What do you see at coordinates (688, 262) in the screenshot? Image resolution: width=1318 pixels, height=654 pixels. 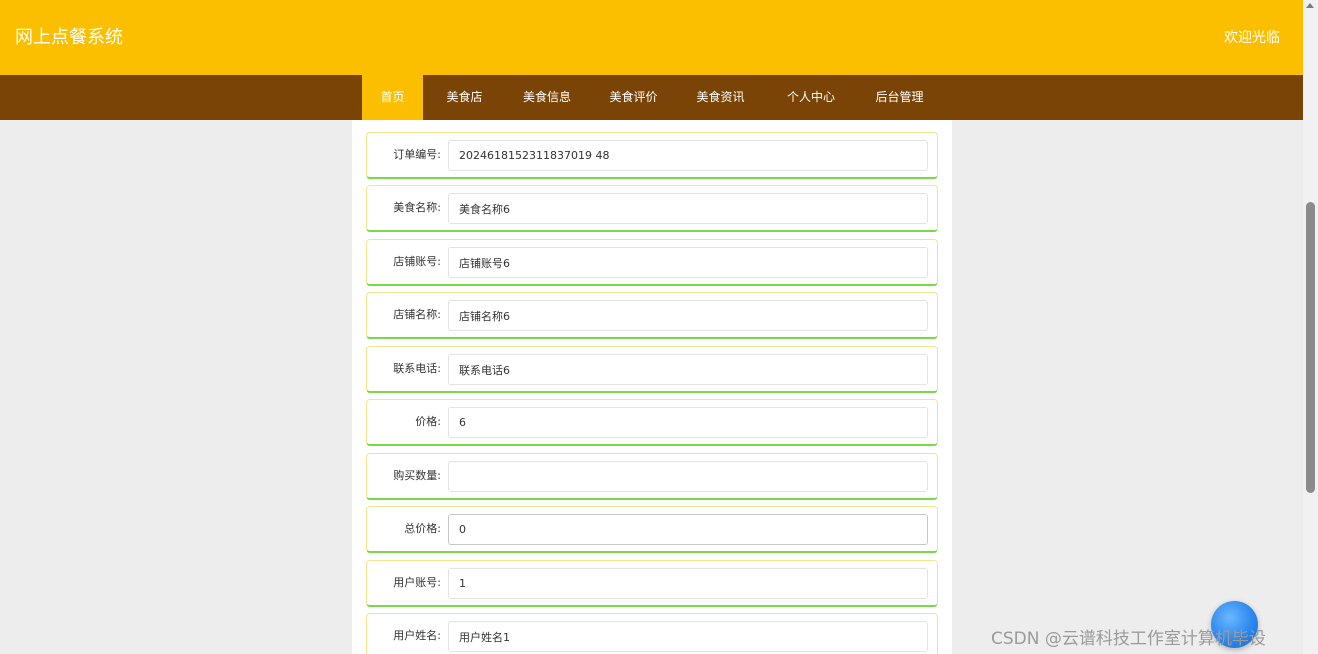 I see `shop-account-input` at bounding box center [688, 262].